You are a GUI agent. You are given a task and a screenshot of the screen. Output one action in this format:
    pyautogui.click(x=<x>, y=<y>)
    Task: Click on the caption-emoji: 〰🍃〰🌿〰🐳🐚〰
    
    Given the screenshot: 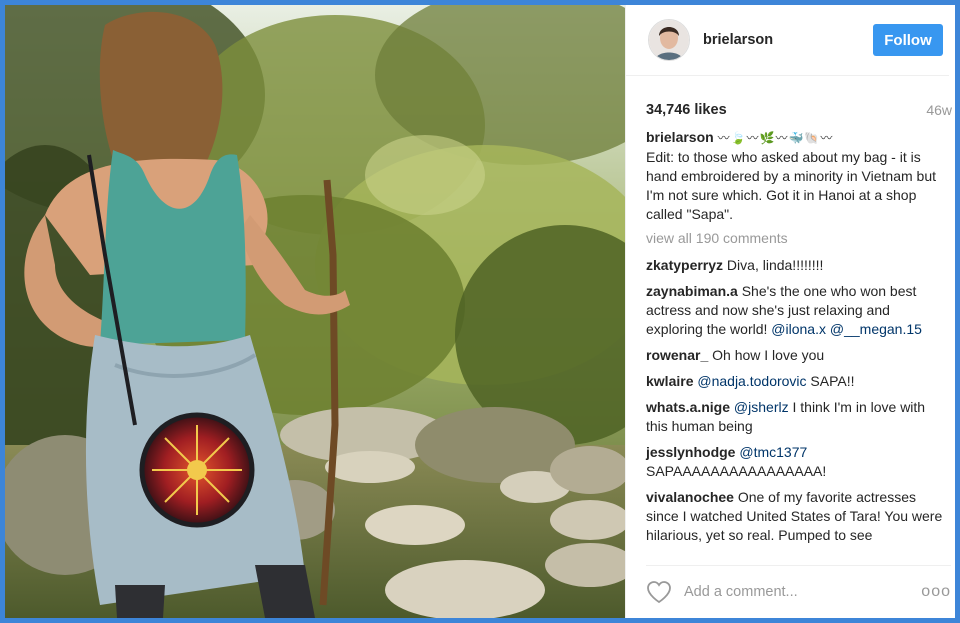 What is the action you would take?
    pyautogui.click(x=775, y=138)
    